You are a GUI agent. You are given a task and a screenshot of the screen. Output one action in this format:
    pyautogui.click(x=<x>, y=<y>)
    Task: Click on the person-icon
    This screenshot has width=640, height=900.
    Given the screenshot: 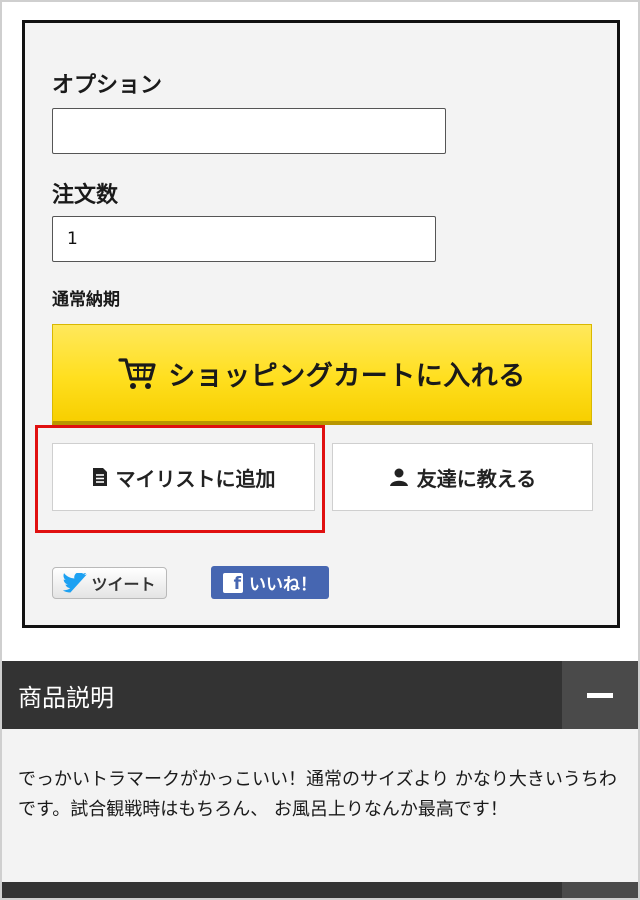 What is the action you would take?
    pyautogui.click(x=398, y=477)
    